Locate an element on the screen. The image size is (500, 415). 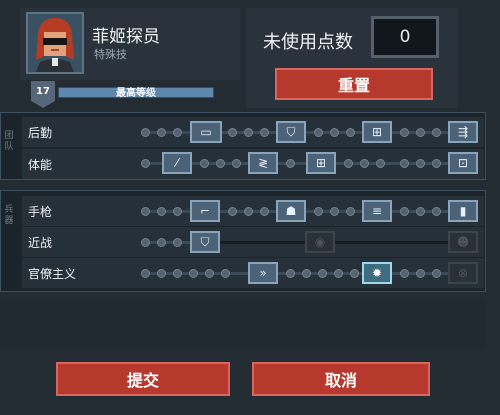
skill-track-line-locked is located at coordinates (347, 242).